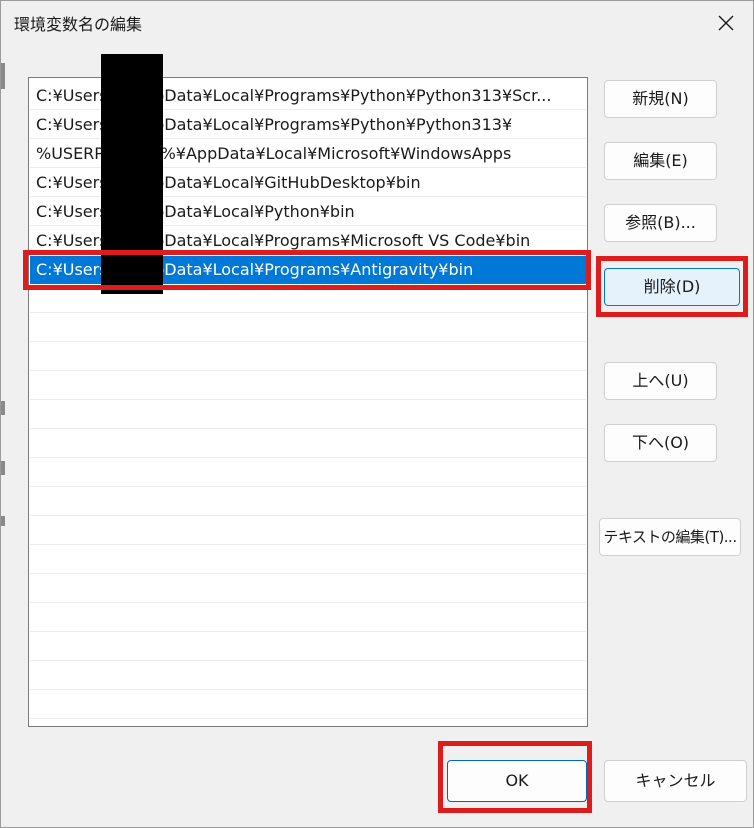 Image resolution: width=754 pixels, height=828 pixels. What do you see at coordinates (675, 781) in the screenshot?
I see `cancel-button: キャンセル` at bounding box center [675, 781].